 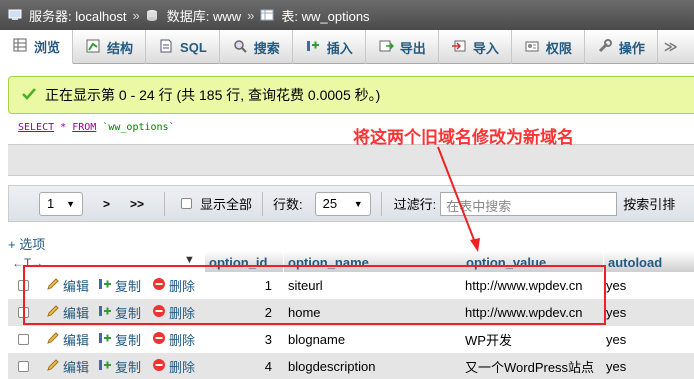 I want to click on cell-option-value: WP开发, so click(x=533, y=339).